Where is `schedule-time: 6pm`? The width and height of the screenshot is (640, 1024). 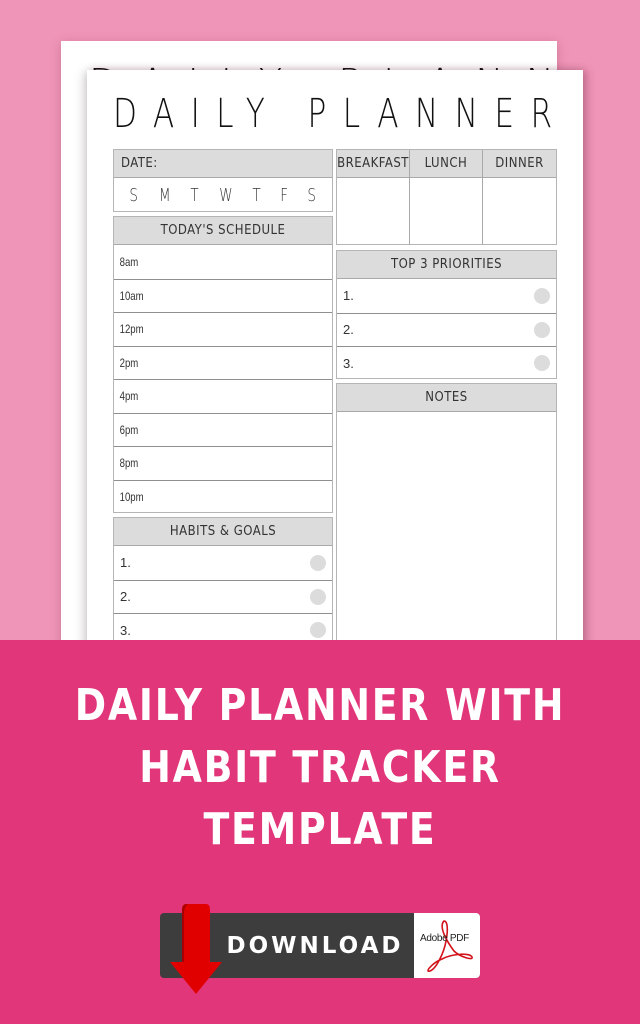 schedule-time: 6pm is located at coordinates (129, 429).